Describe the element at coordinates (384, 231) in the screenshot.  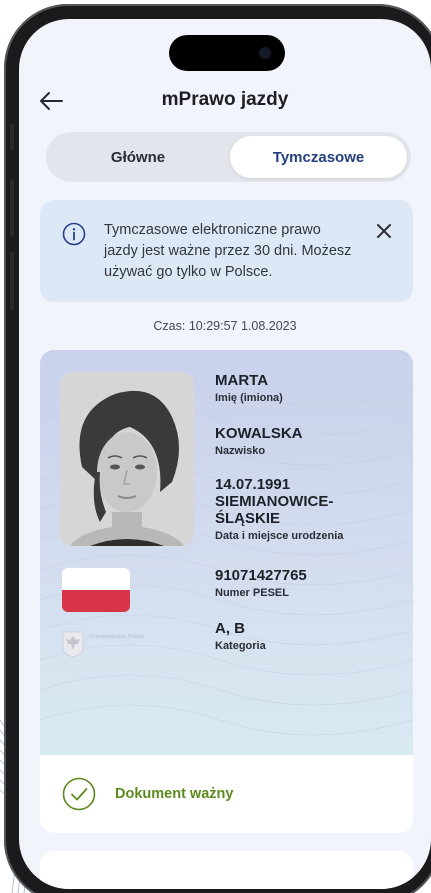
I see `close-icon` at that location.